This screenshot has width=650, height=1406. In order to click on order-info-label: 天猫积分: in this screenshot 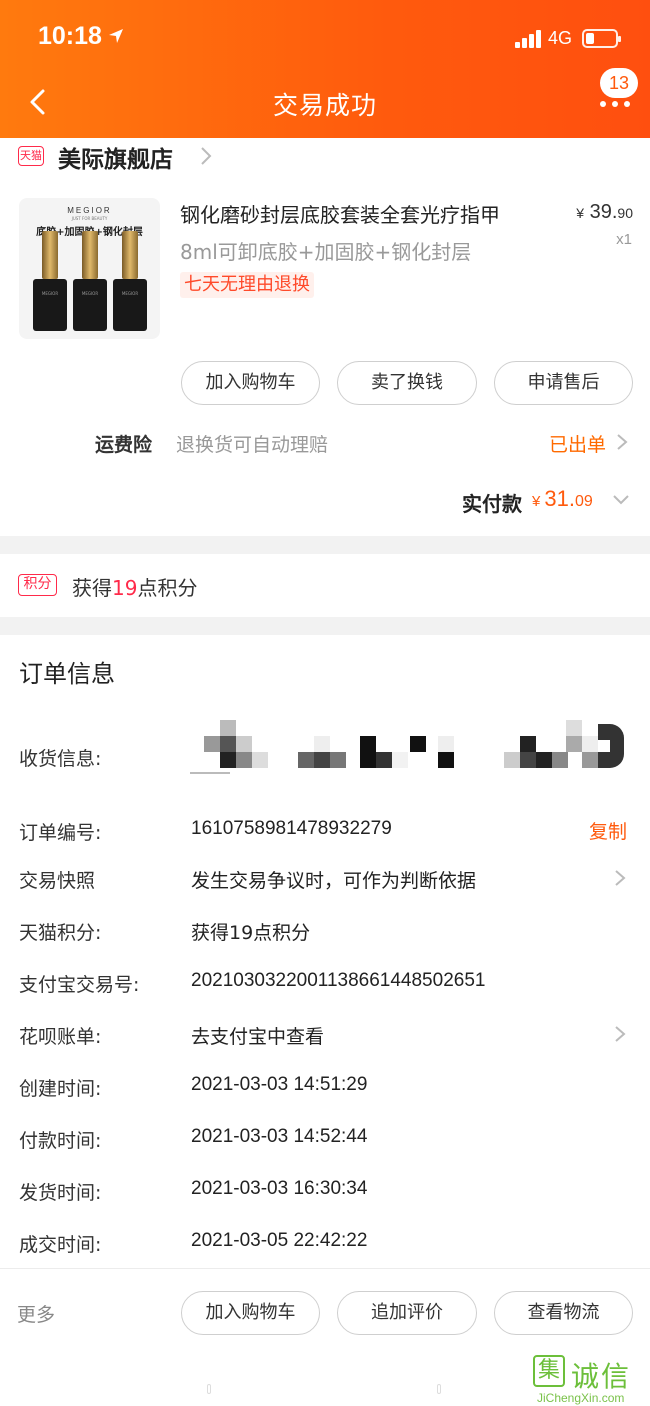, I will do `click(60, 933)`.